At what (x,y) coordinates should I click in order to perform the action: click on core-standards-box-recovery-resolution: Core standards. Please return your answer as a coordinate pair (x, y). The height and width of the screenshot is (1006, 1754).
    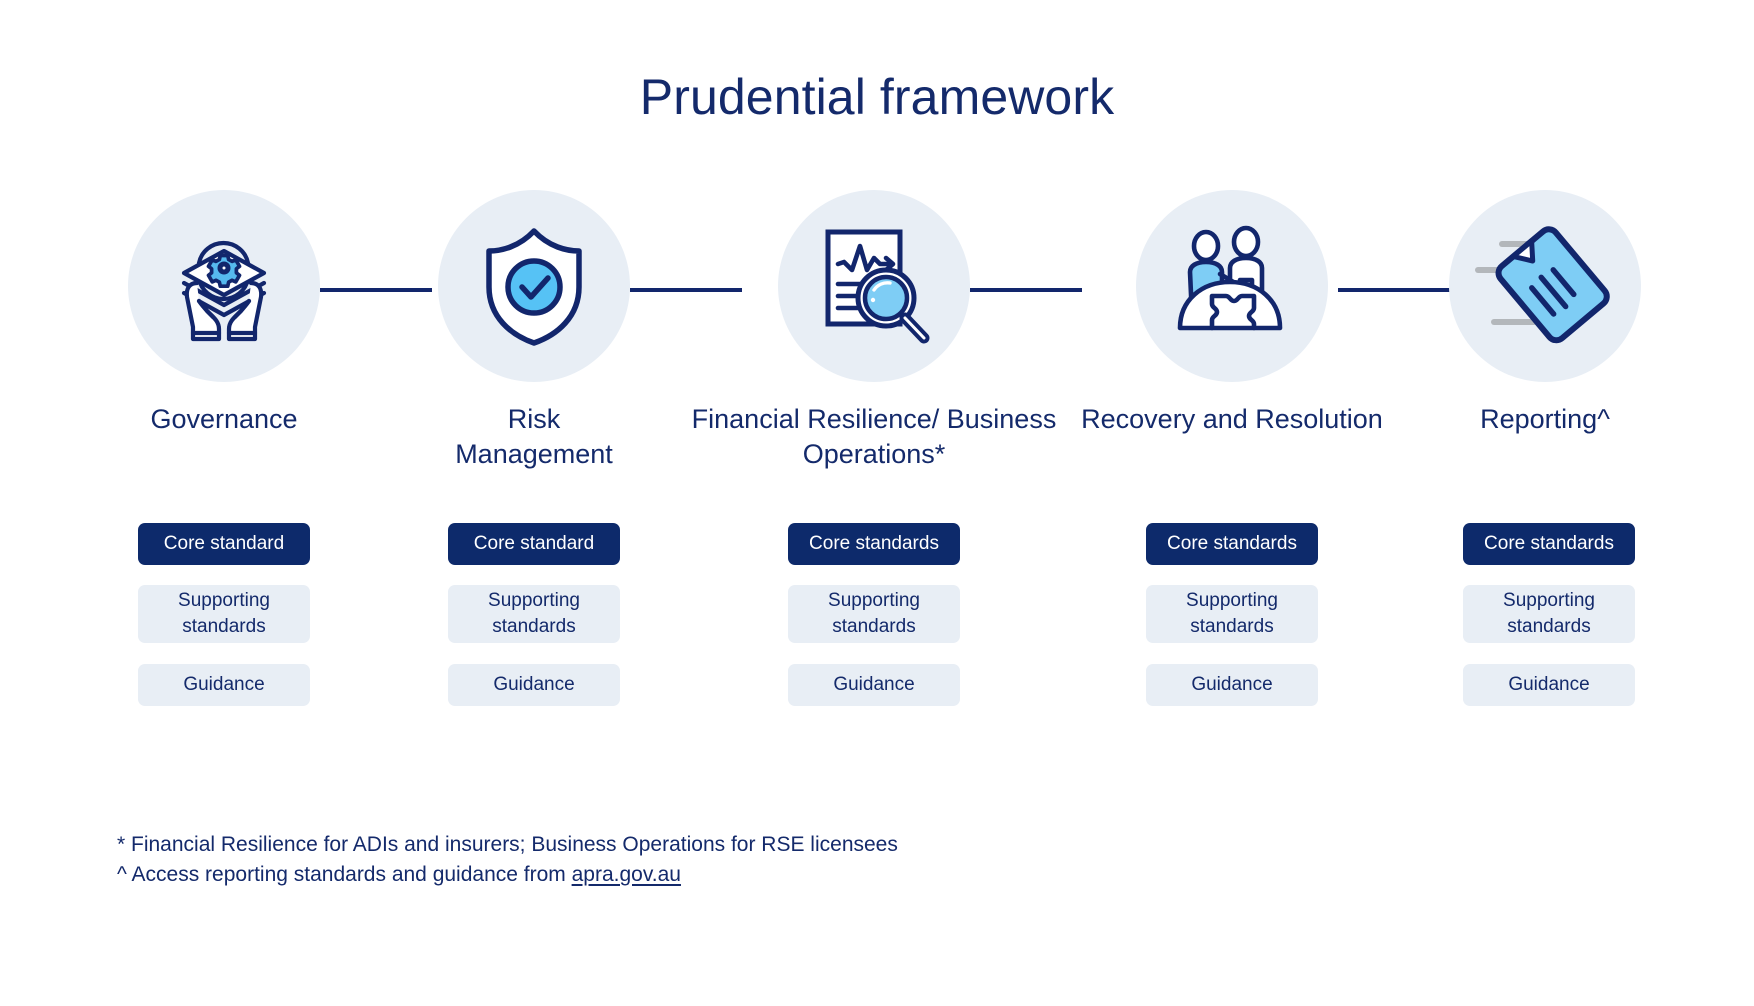
    Looking at the image, I should click on (1232, 544).